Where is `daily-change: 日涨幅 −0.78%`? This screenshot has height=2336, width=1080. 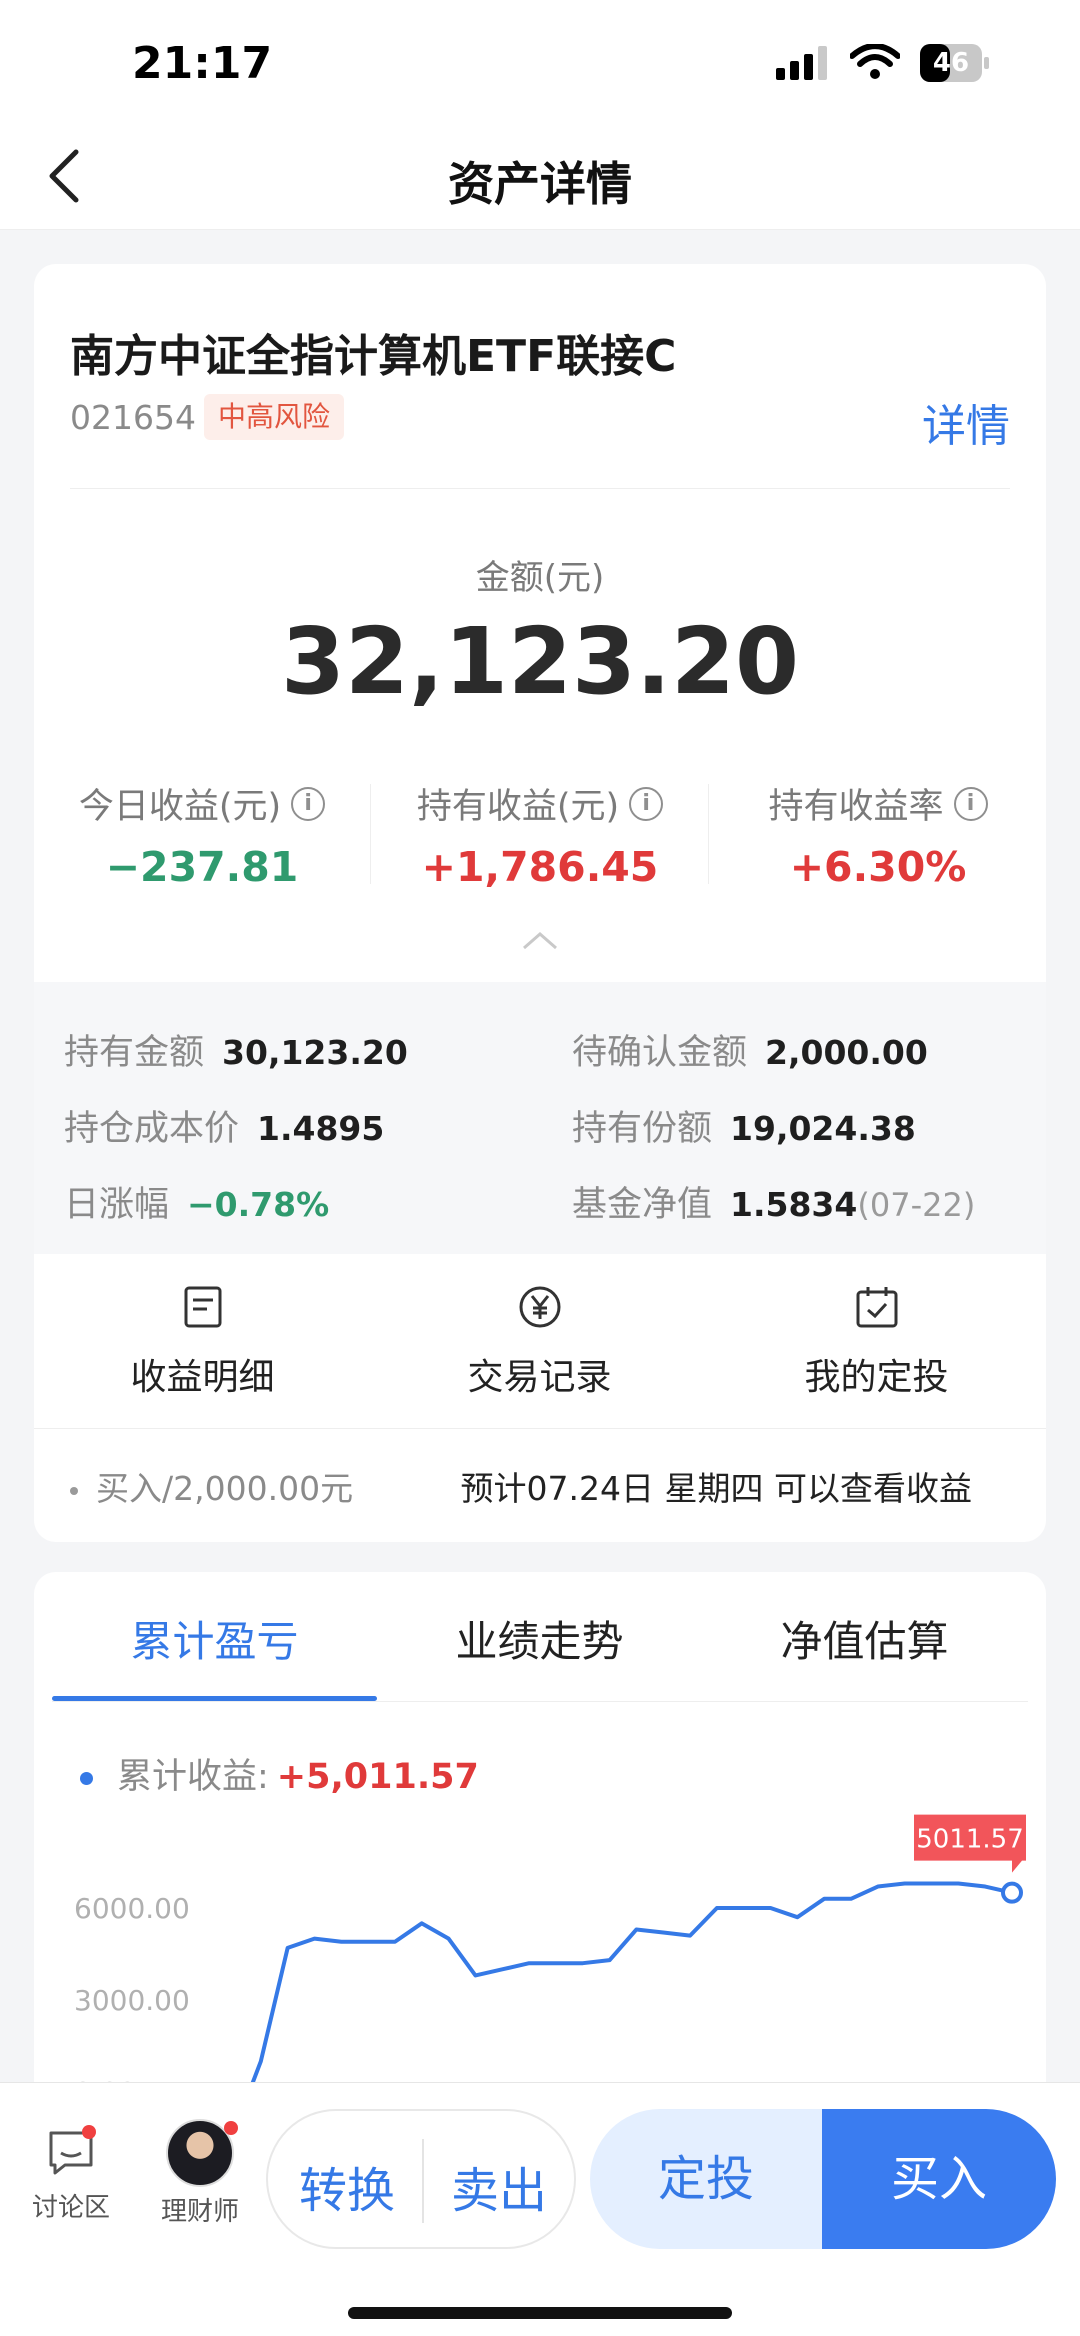 daily-change: 日涨幅 −0.78% is located at coordinates (197, 1205).